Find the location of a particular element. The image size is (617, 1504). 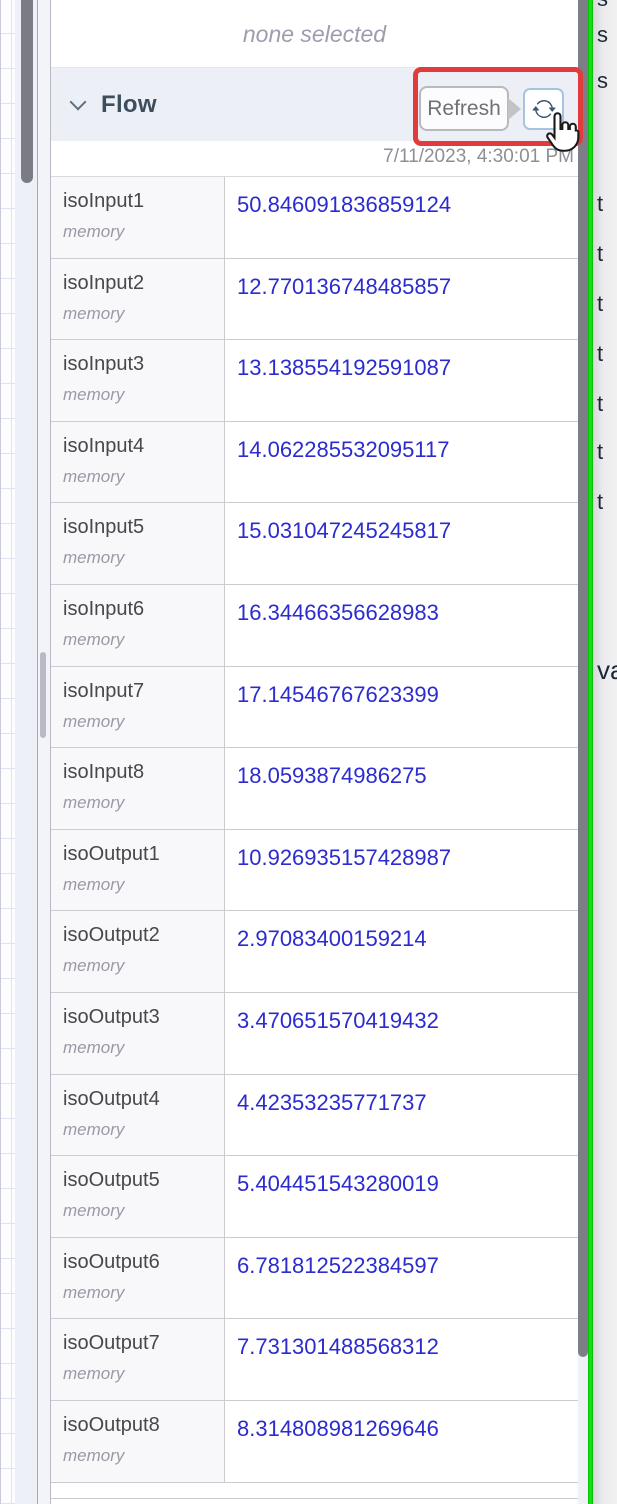

variable-name-cell: isoInput3 memory is located at coordinates (138, 380).